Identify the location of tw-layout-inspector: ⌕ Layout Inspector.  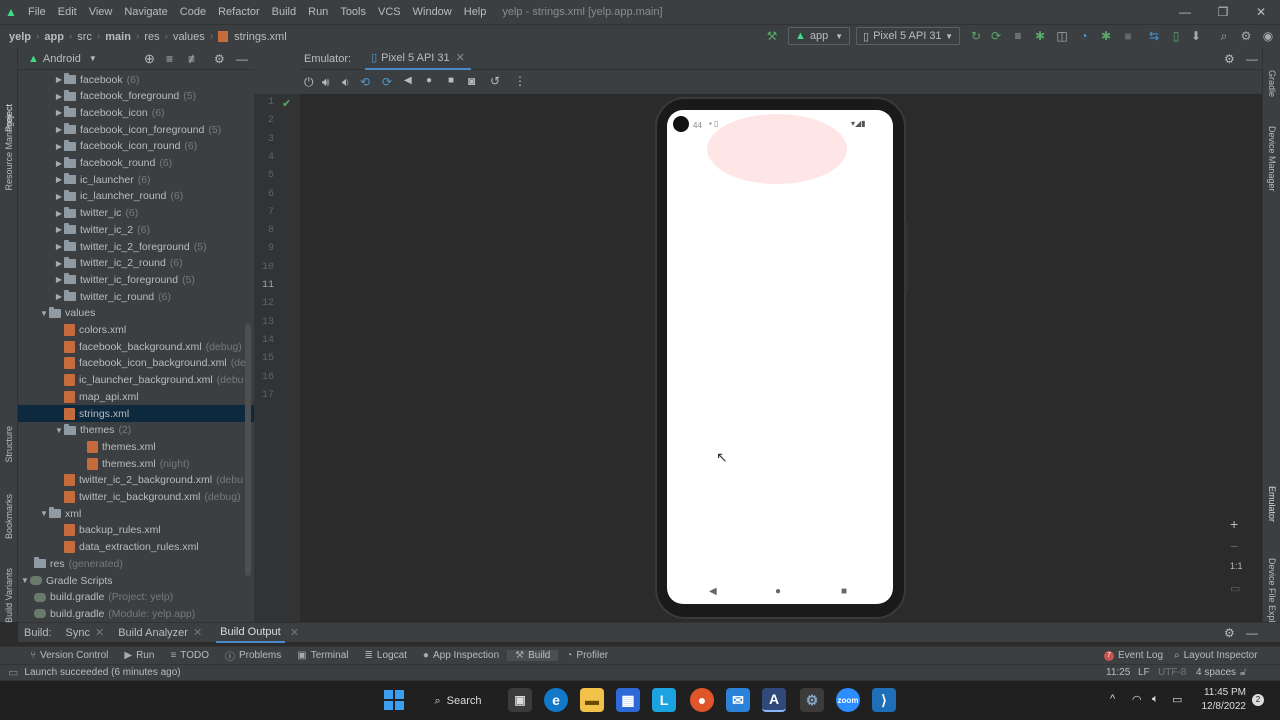
(1216, 655).